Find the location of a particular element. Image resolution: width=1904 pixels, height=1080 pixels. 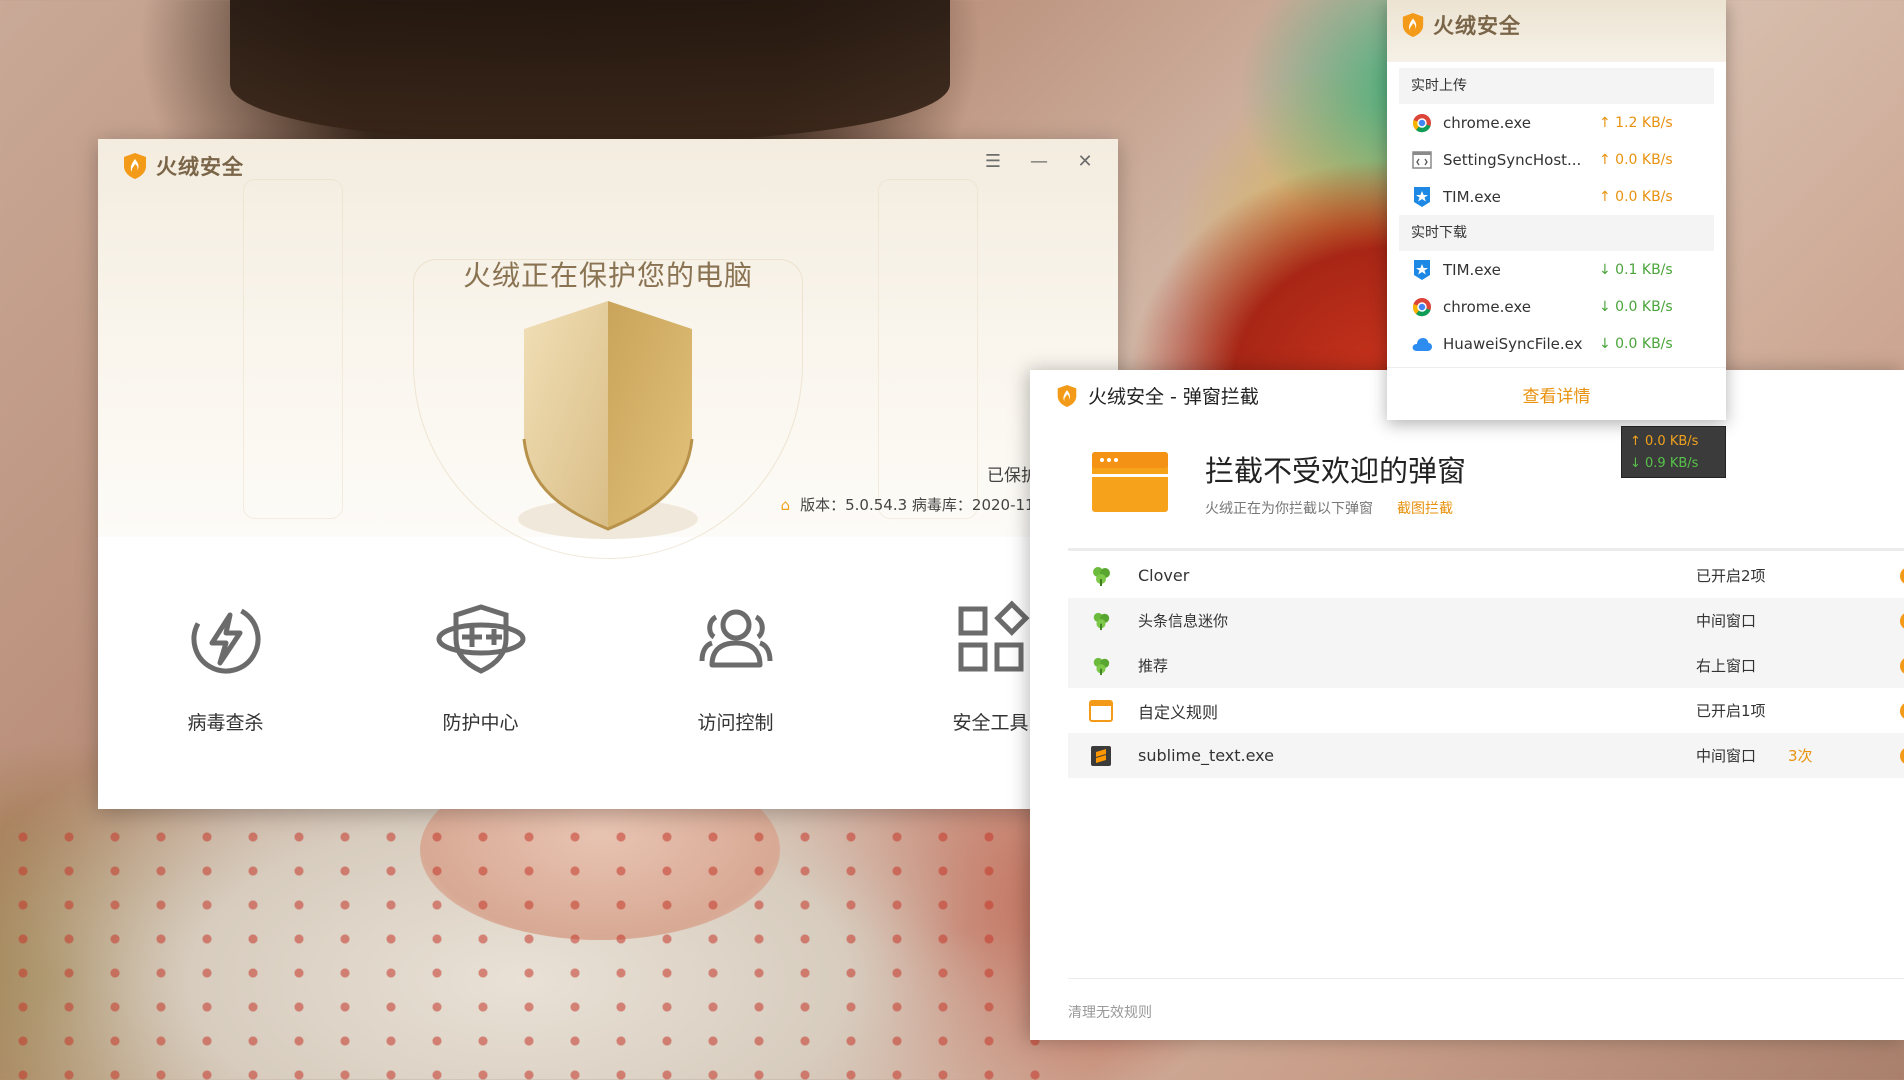

network-speed-widget: ↑ 0.0 KB/s ↓ 0.9 KB/s is located at coordinates (1673, 452).